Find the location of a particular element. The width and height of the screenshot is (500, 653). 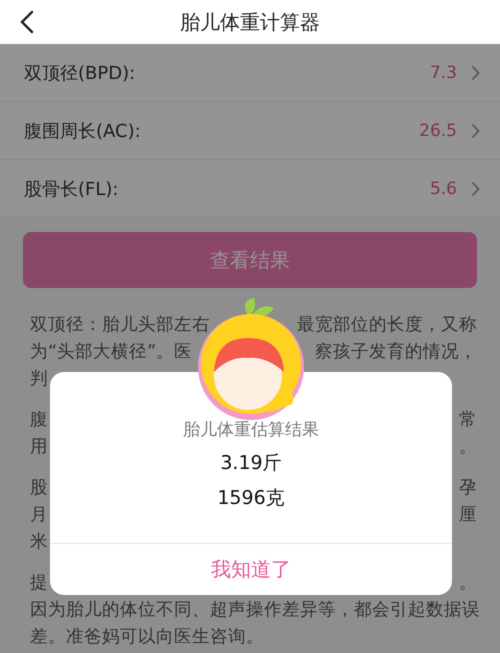

explanation-text: 提 is located at coordinates (39, 583).